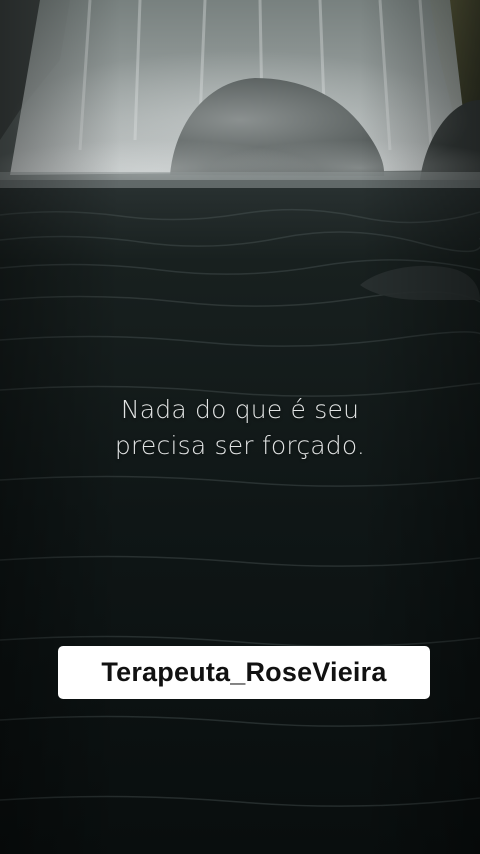  I want to click on quote-text: Nada do que é seu precisa ser forçado., so click(240, 428).